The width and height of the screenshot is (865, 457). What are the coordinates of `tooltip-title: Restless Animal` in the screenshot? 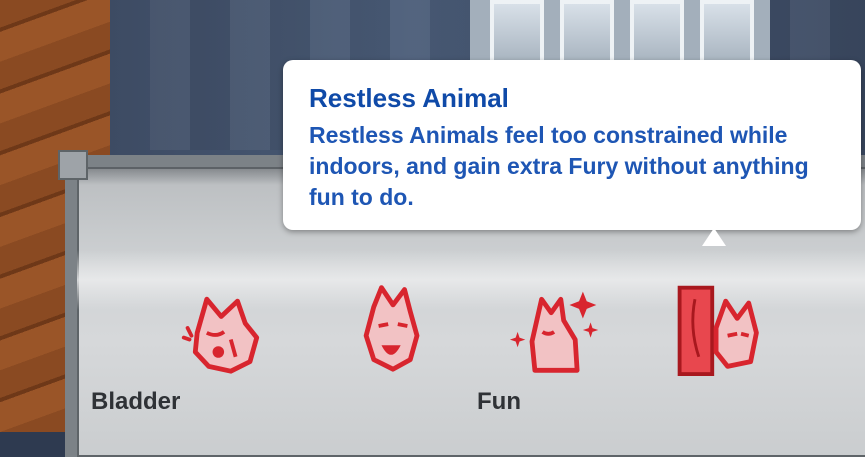 It's located at (409, 98).